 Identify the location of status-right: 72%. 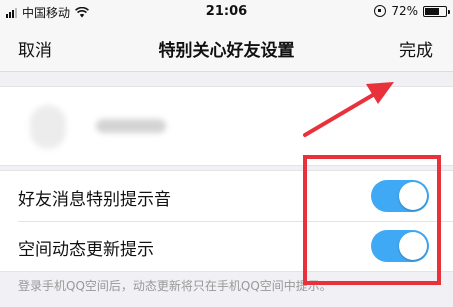
(412, 11).